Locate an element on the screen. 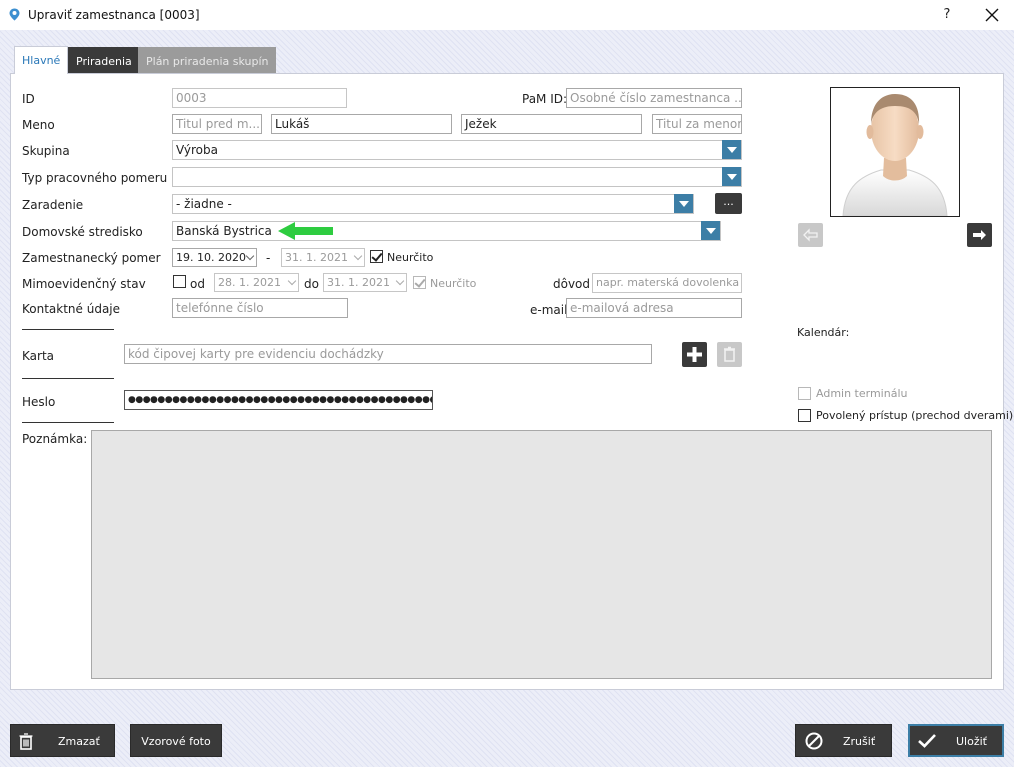 This screenshot has width=1014, height=767. delete-button: Zmazať is located at coordinates (62, 740).